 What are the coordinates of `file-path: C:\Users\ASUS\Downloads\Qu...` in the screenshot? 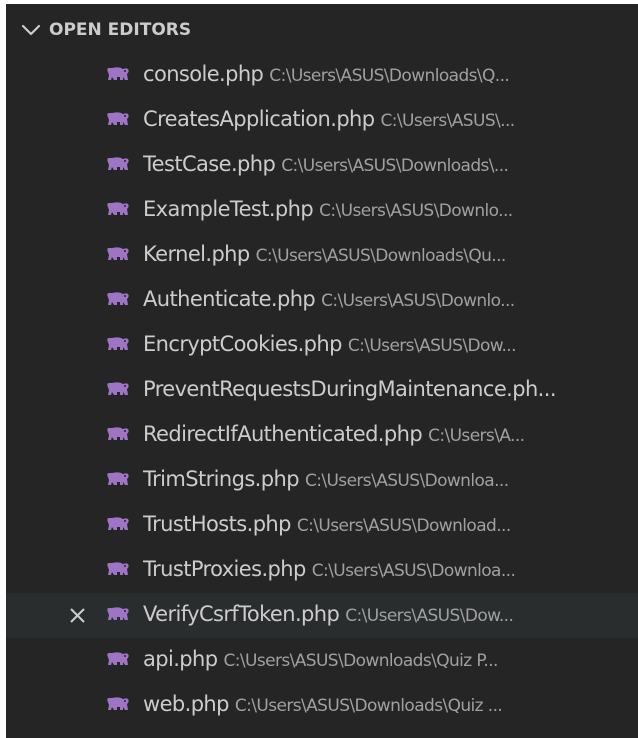 It's located at (381, 256).